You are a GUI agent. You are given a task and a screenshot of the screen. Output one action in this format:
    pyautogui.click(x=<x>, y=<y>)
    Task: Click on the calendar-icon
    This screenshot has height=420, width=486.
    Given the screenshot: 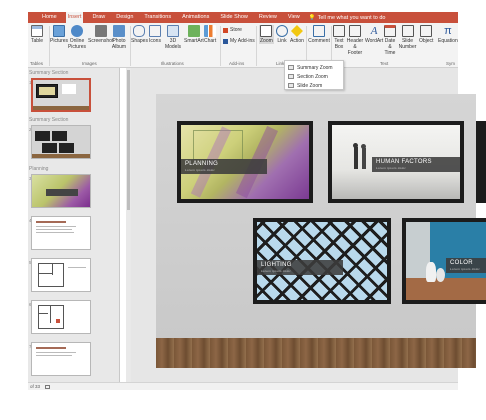 What is the action you would take?
    pyautogui.click(x=390, y=31)
    